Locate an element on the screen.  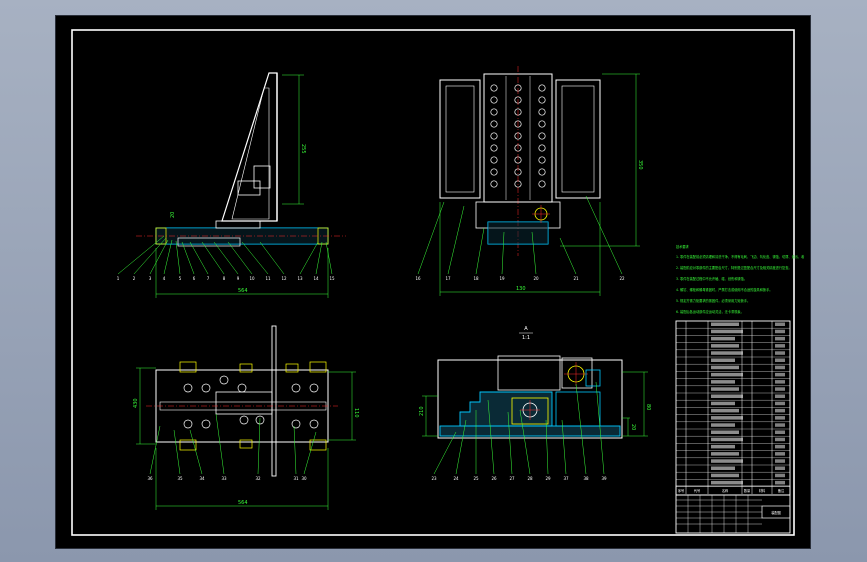
balloon-label: 17 is located at coordinates (448, 278).